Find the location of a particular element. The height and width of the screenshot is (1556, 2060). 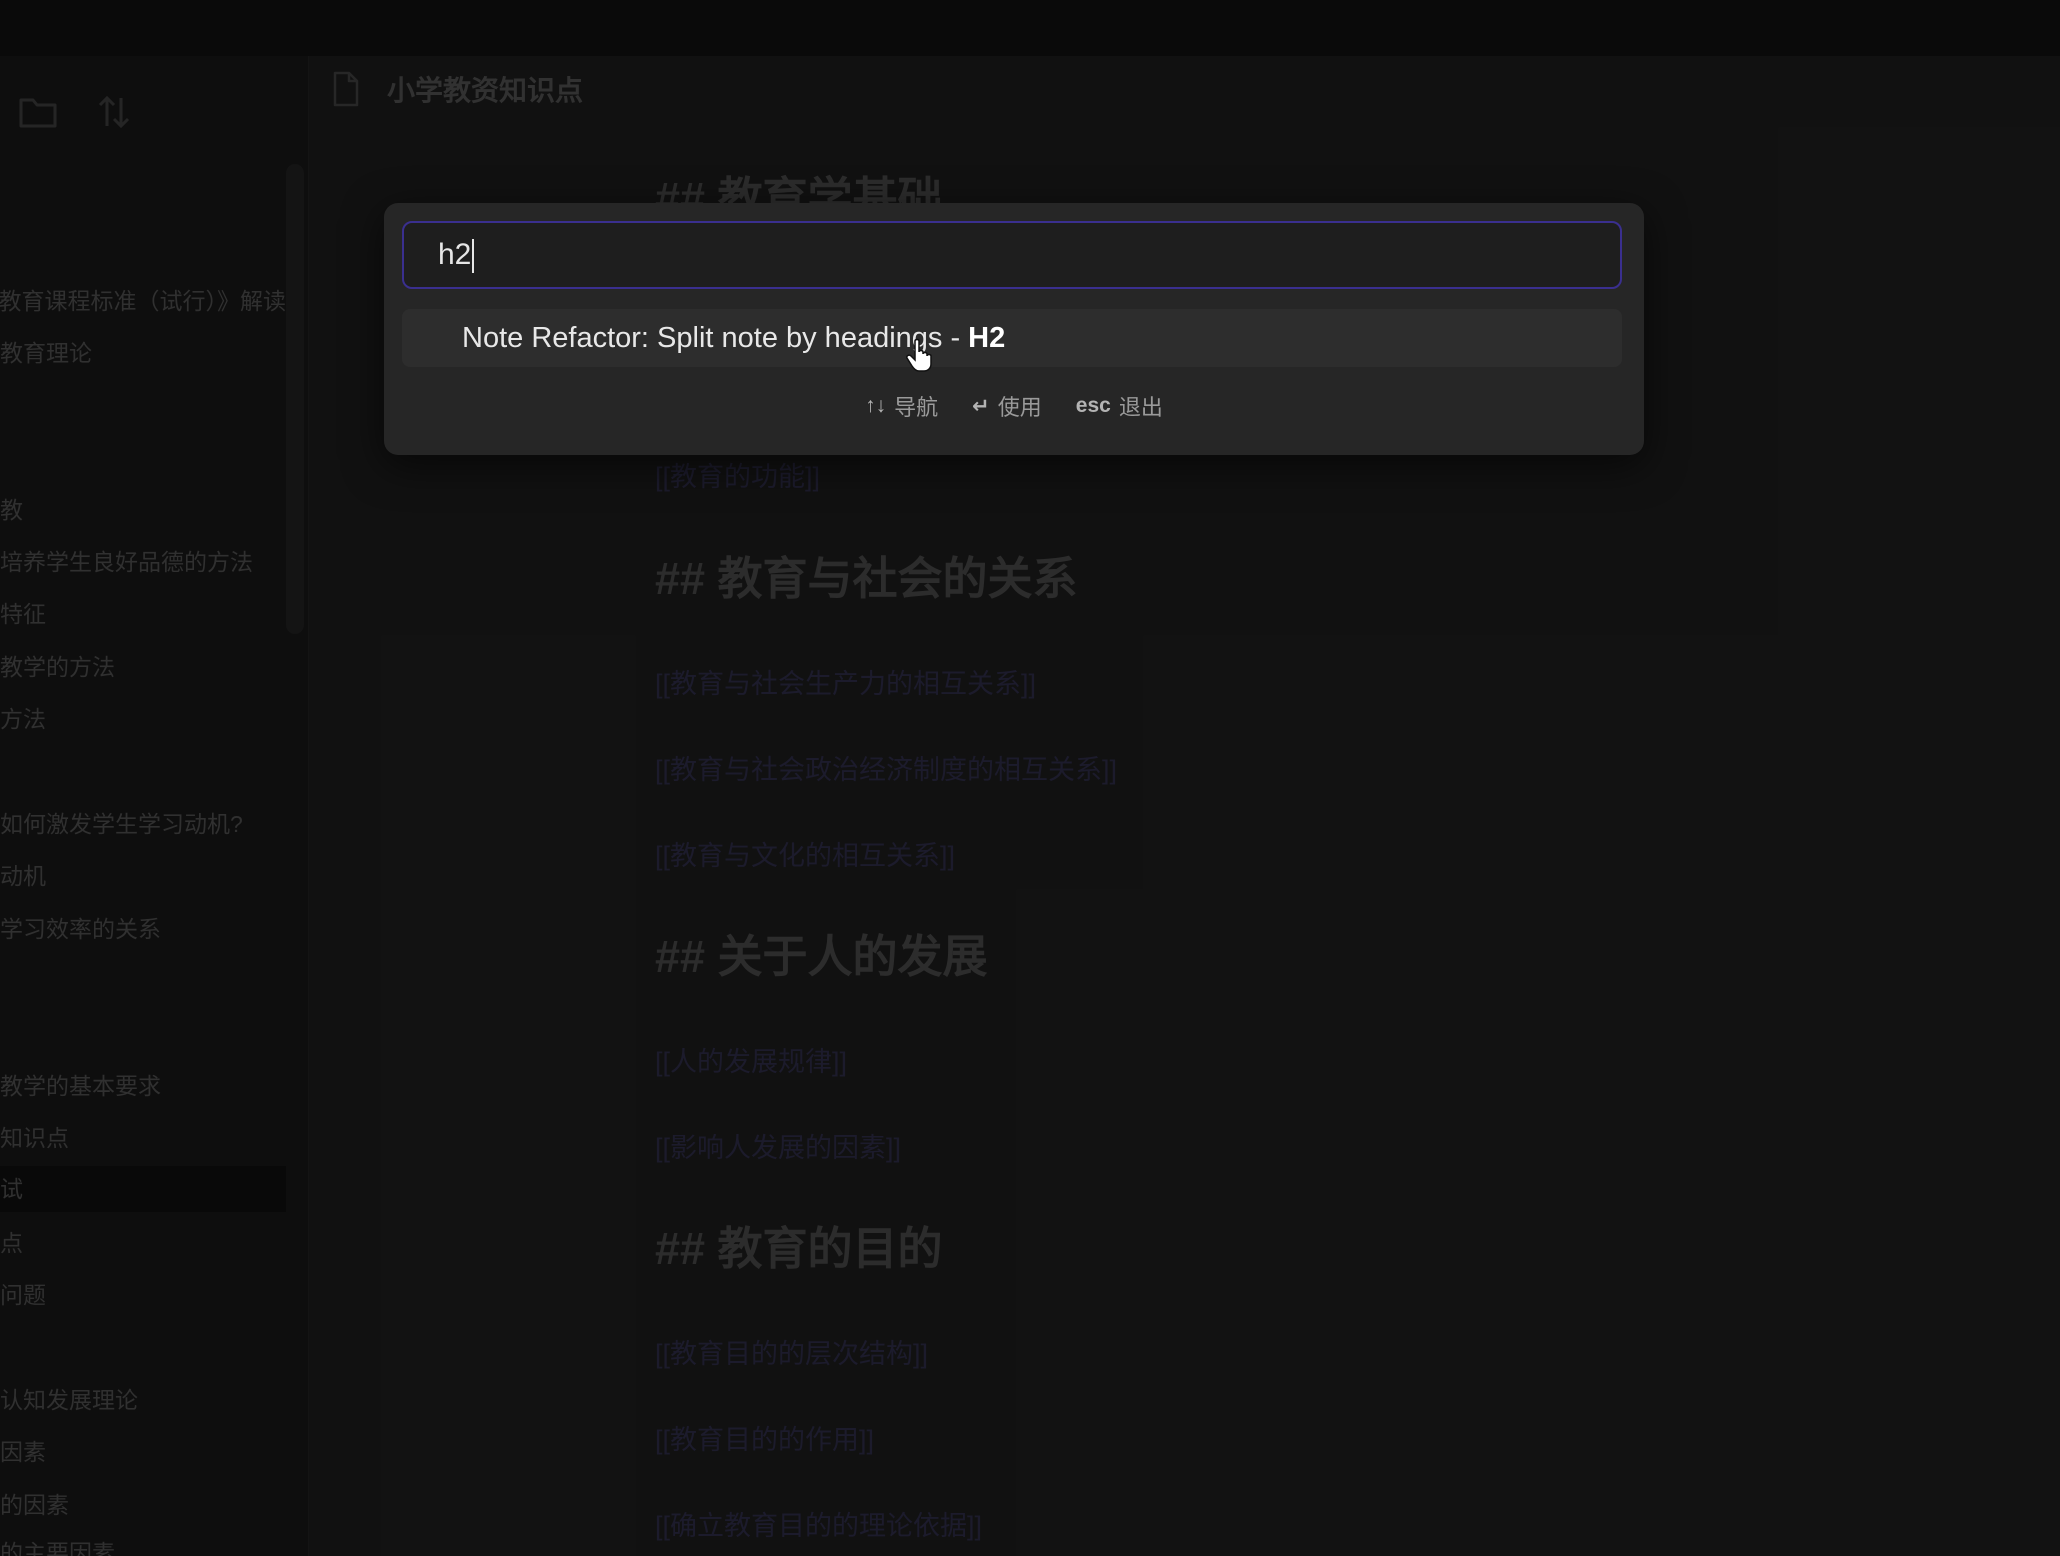

command-search-input: h2 is located at coordinates (1012, 255).